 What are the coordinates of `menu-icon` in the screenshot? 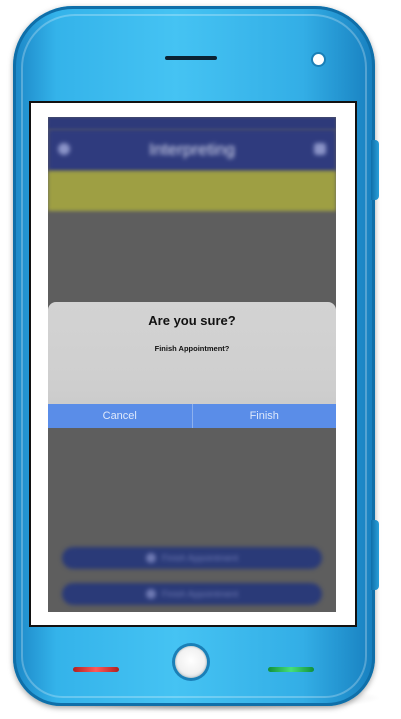 It's located at (64, 149).